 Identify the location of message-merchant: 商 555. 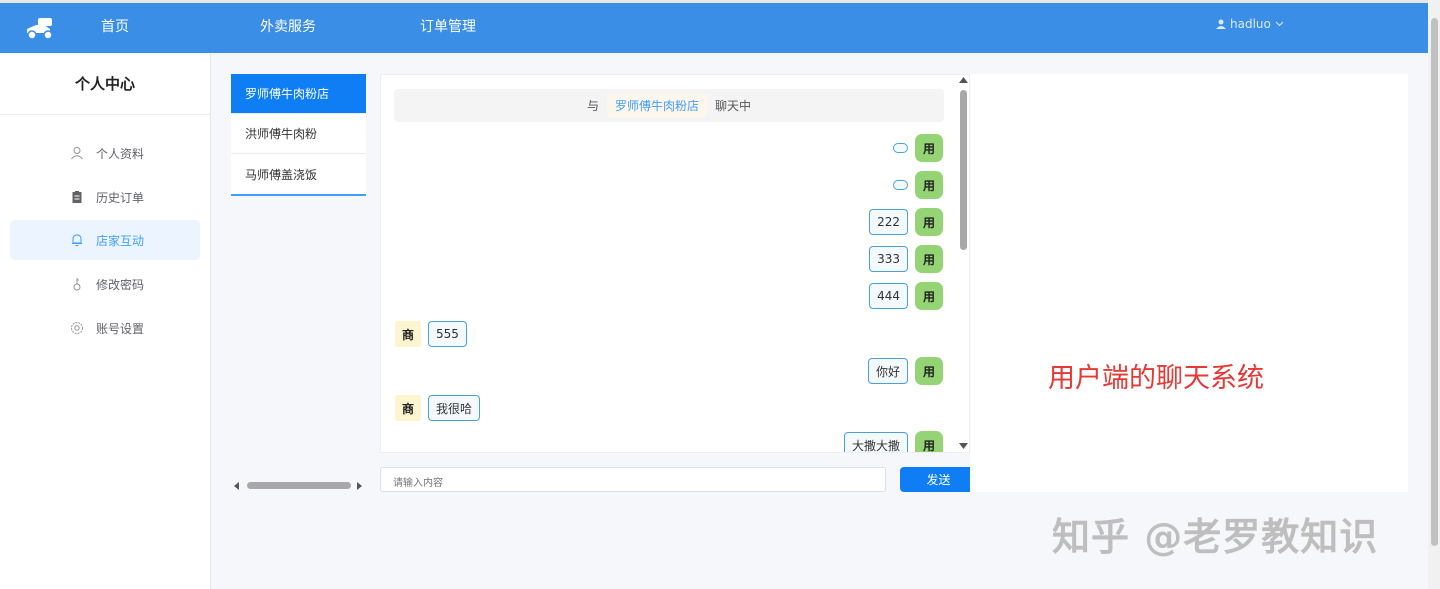
(431, 334).